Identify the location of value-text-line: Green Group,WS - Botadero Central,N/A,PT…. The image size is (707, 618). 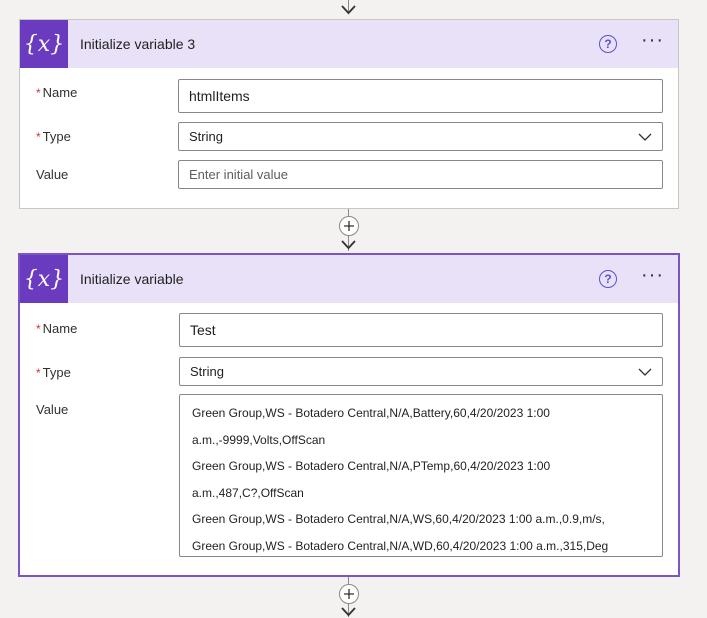
(371, 466).